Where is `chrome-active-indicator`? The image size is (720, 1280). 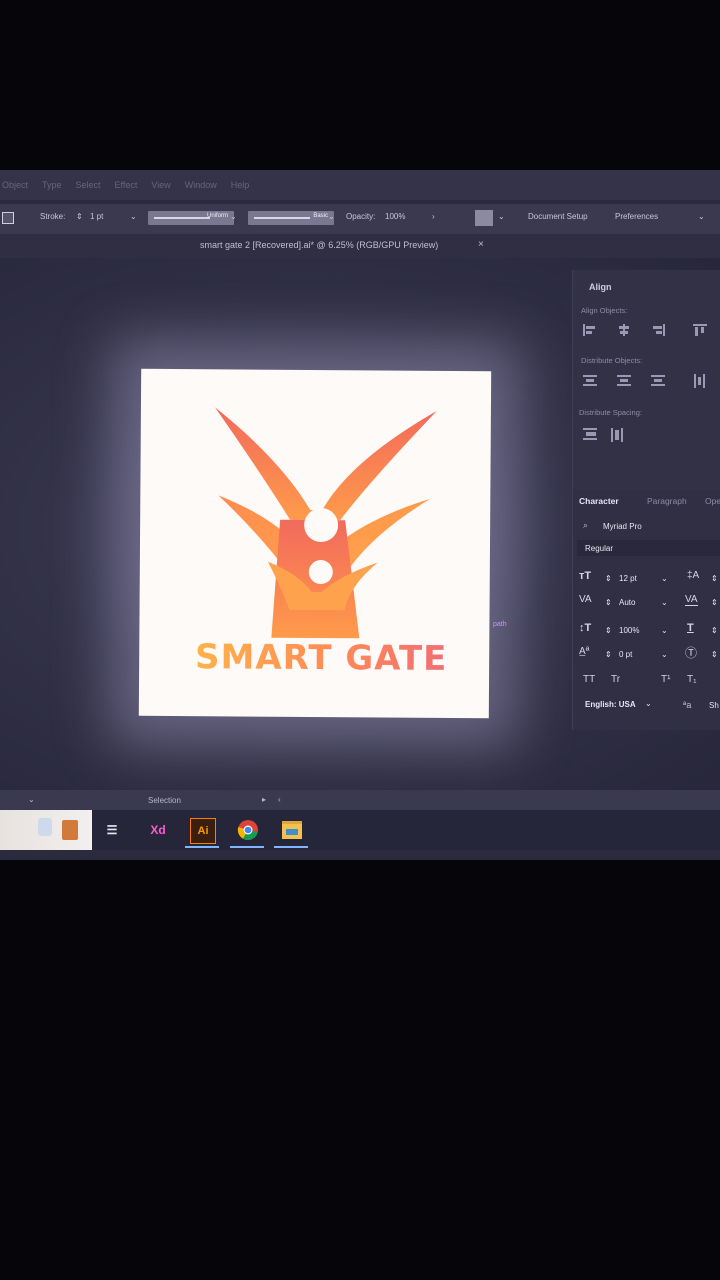
chrome-active-indicator is located at coordinates (247, 847).